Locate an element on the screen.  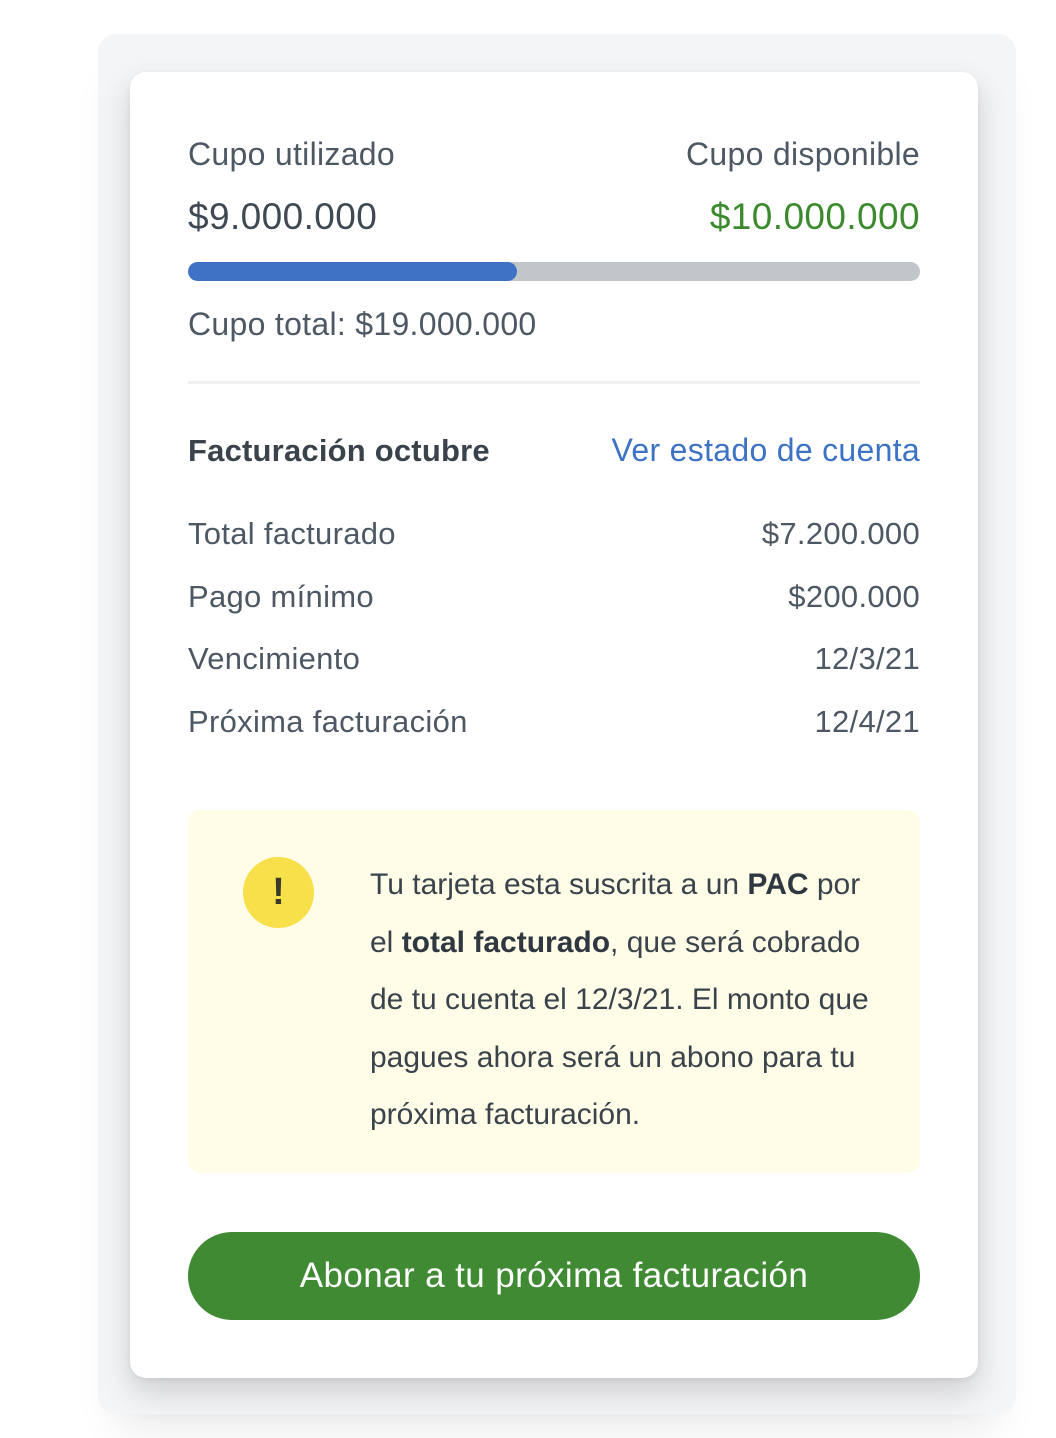
billing-header: Facturación octubre Ver estado de cuenta is located at coordinates (554, 450).